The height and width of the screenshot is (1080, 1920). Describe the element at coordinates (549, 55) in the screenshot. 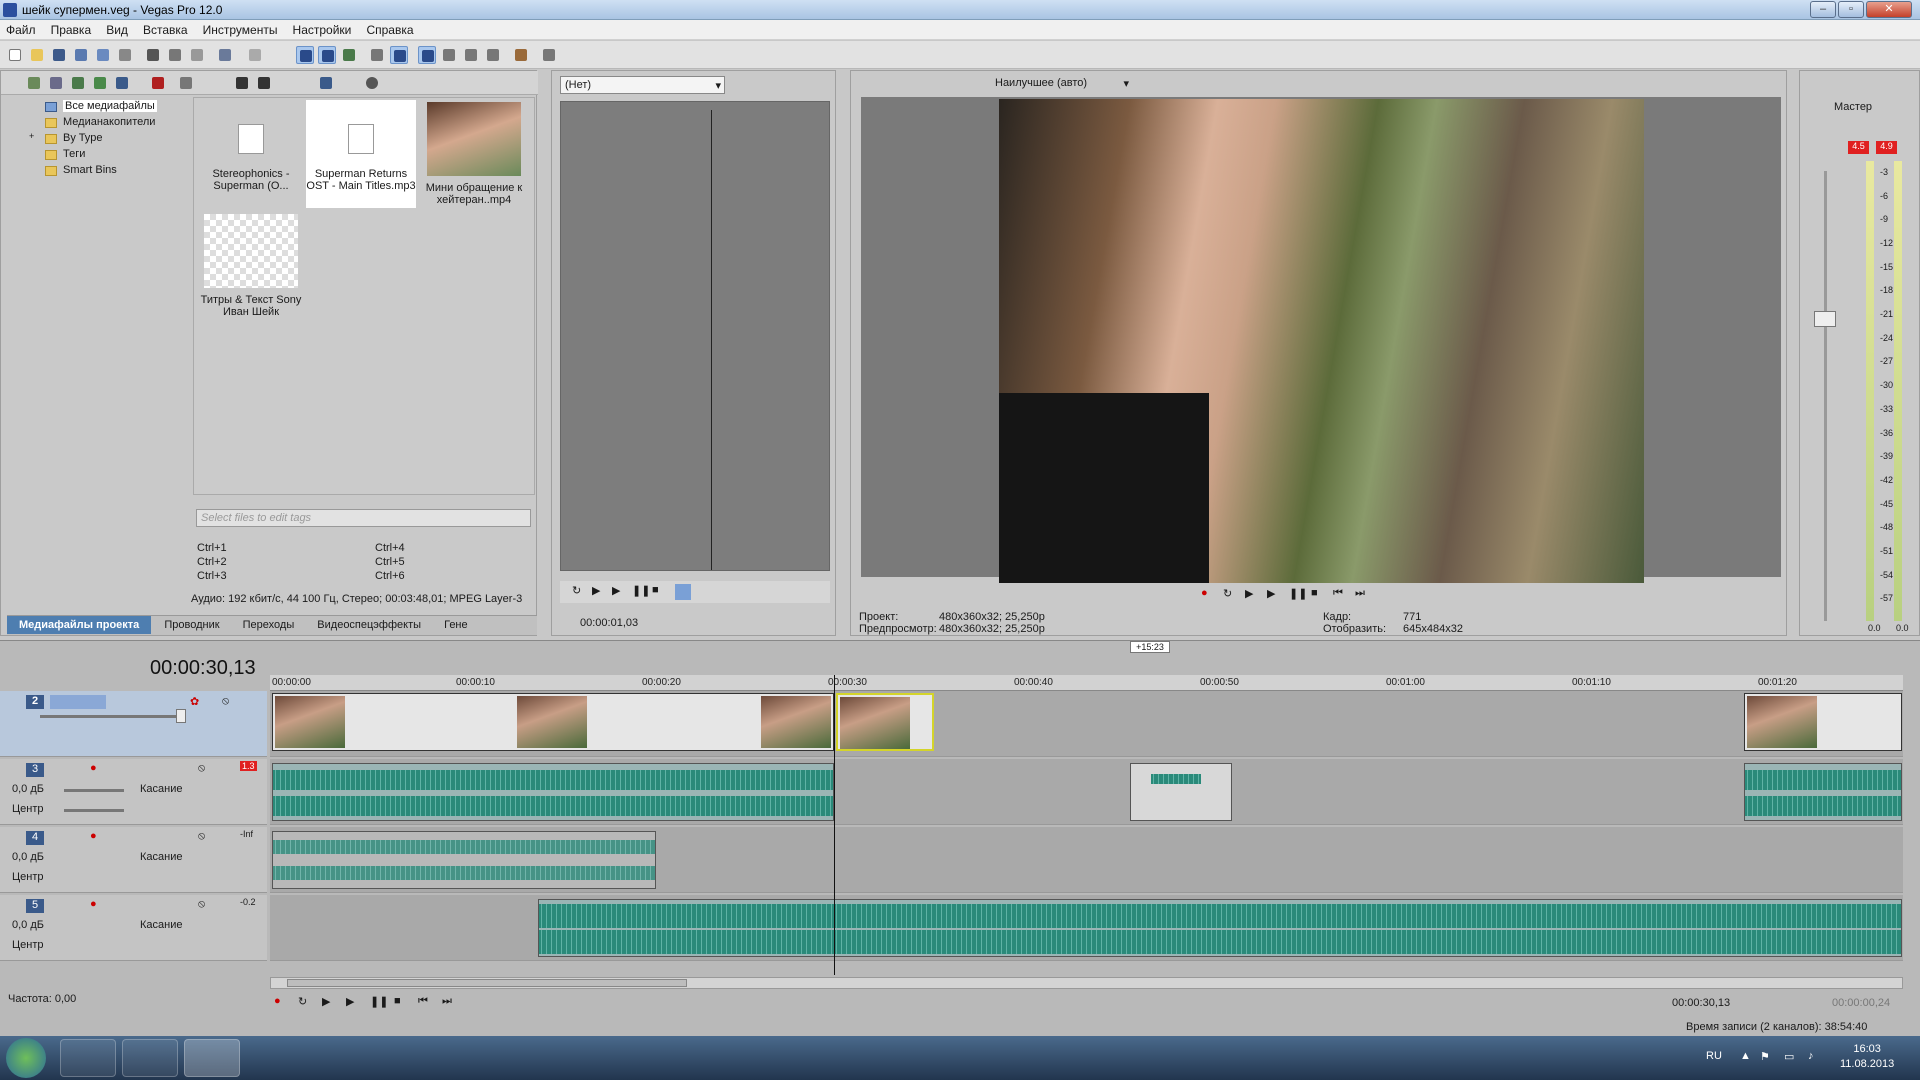

I see `whats-this-help-icon` at that location.